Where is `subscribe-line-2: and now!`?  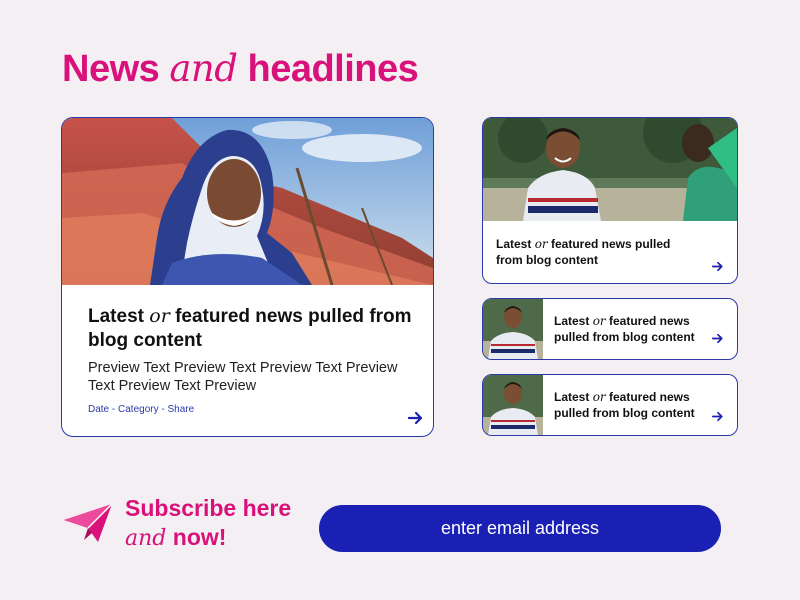 subscribe-line-2: and now! is located at coordinates (208, 538).